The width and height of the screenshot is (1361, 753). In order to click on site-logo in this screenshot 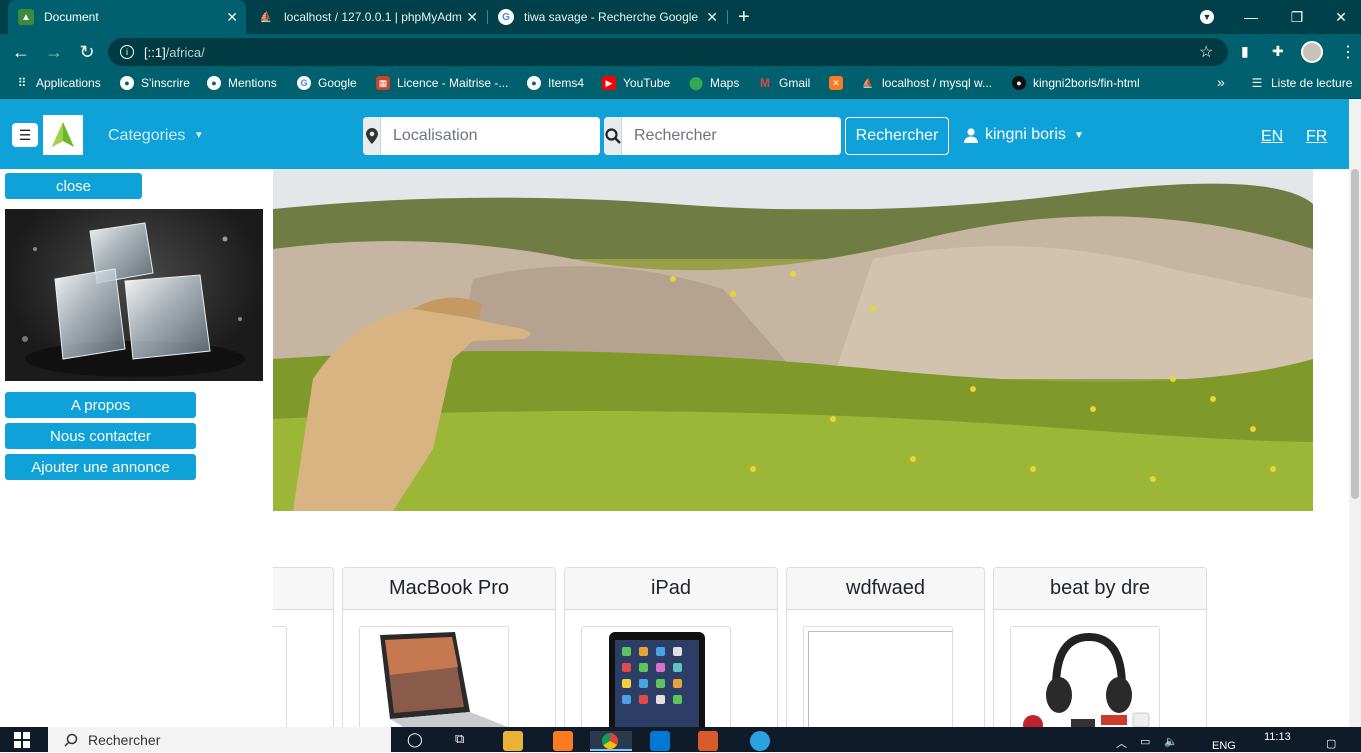, I will do `click(63, 135)`.